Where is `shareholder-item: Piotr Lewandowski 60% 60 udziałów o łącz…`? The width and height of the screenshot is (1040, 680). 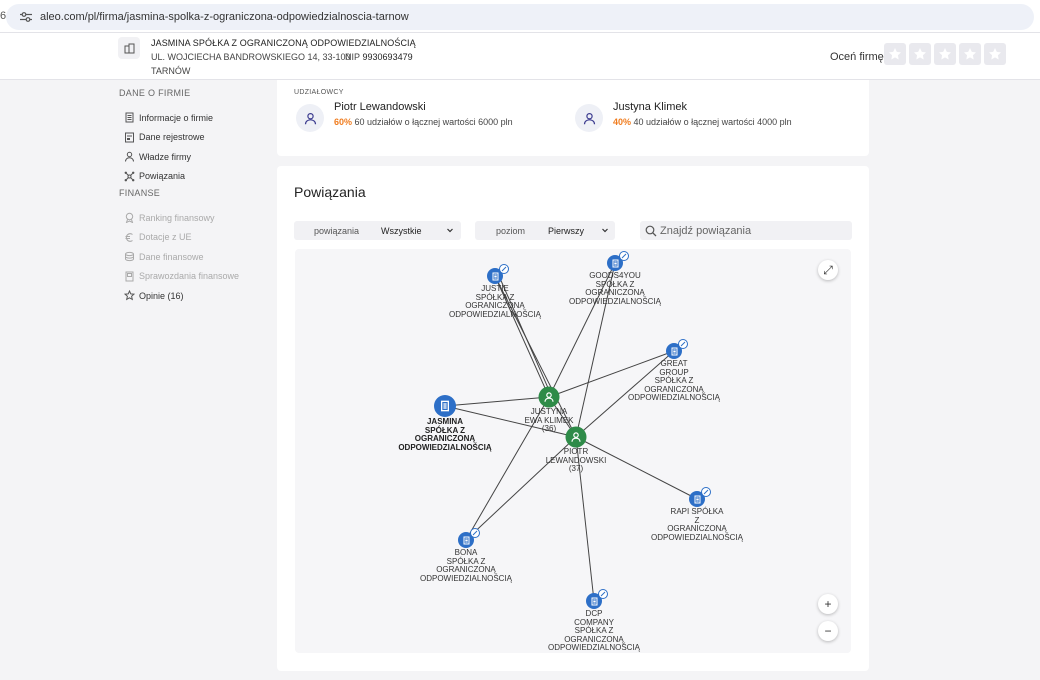
shareholder-item: Piotr Lewandowski 60% 60 udziałów o łącz… is located at coordinates (404, 116).